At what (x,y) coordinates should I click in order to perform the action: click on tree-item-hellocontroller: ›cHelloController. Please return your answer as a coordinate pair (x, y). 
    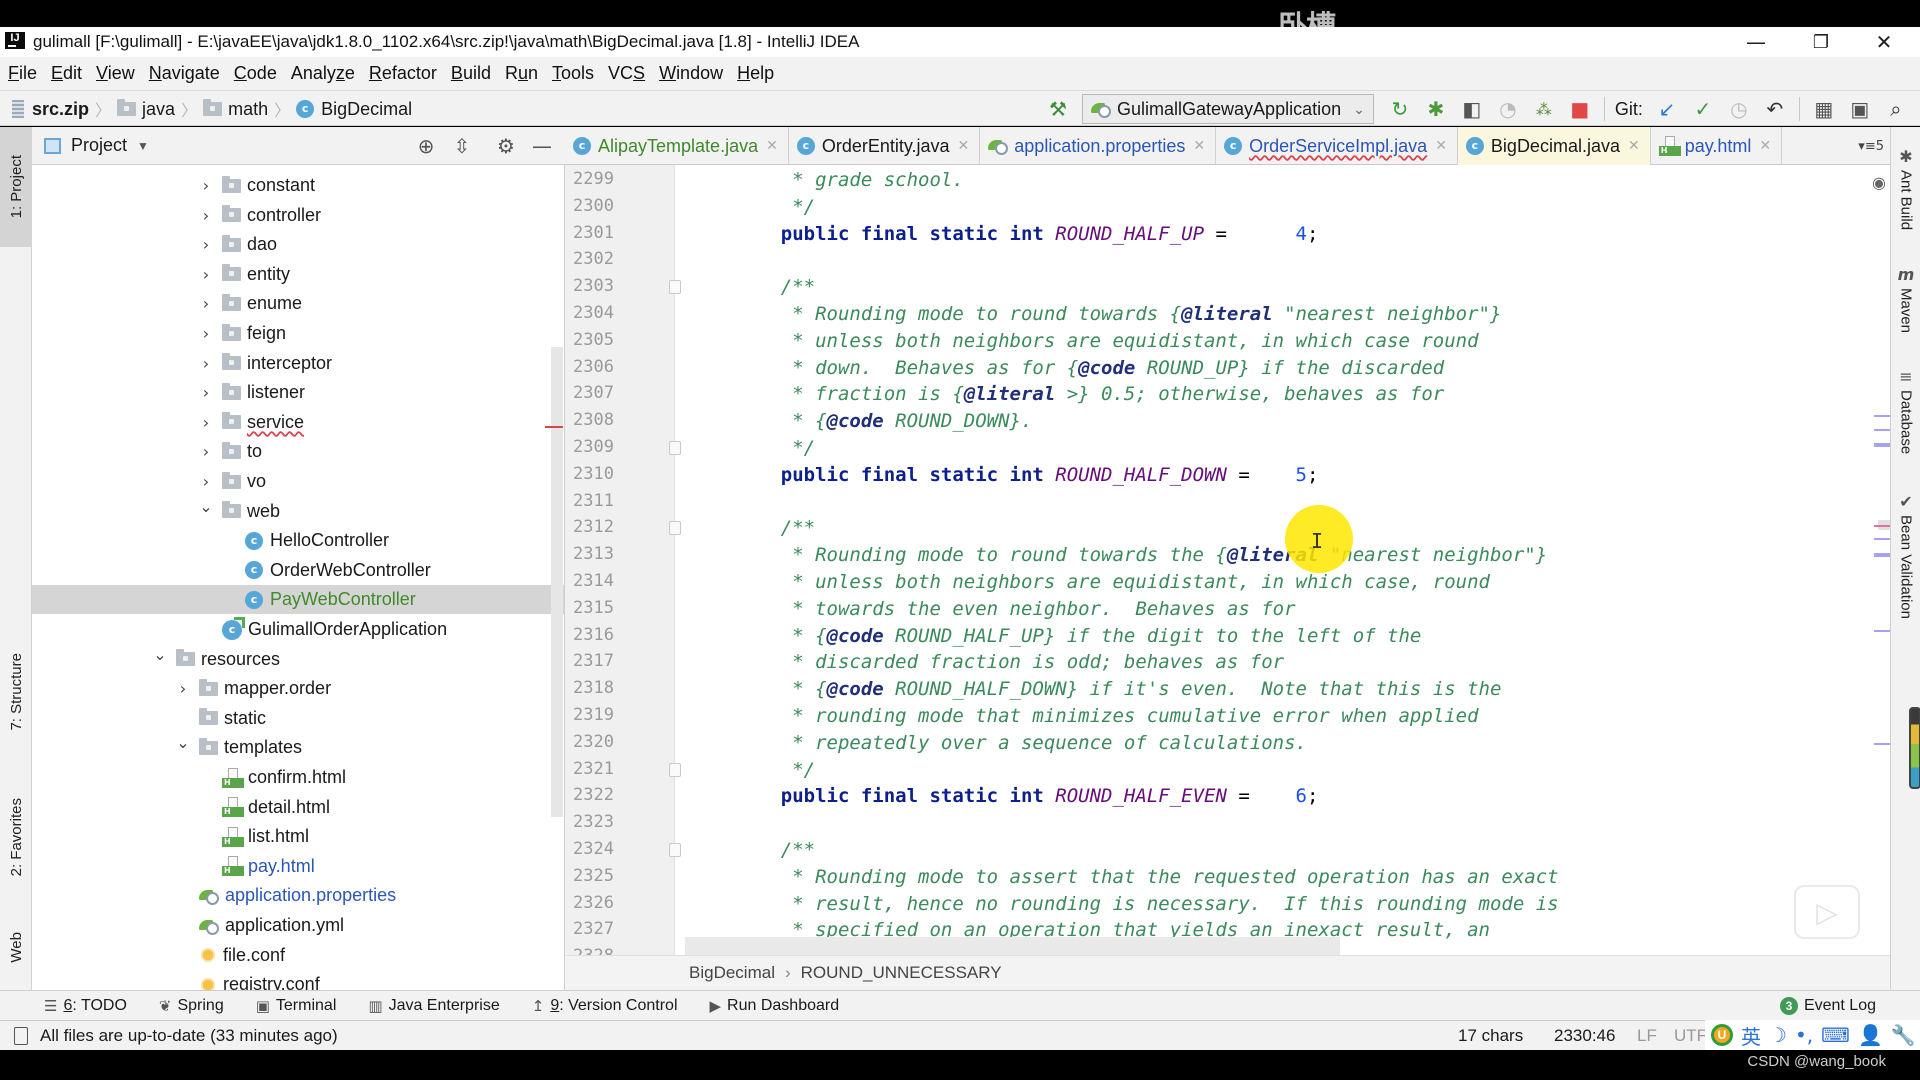
    Looking at the image, I should click on (298, 540).